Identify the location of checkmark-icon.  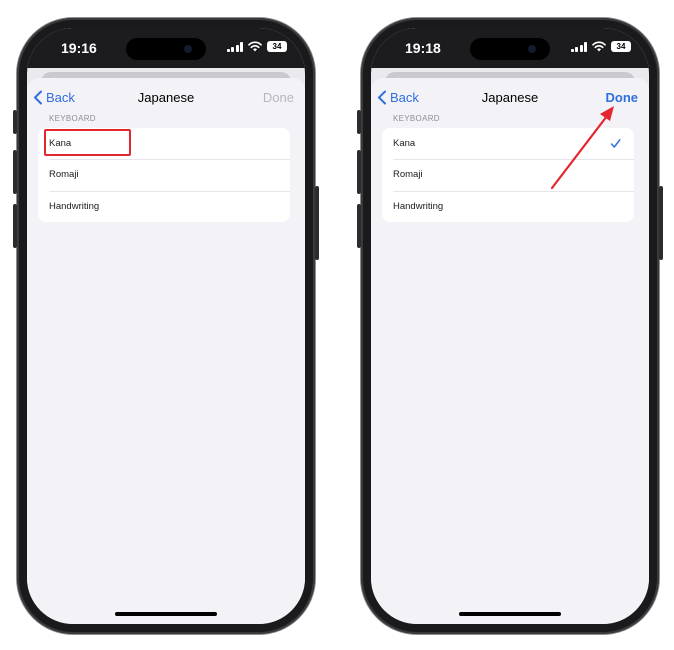
(615, 143).